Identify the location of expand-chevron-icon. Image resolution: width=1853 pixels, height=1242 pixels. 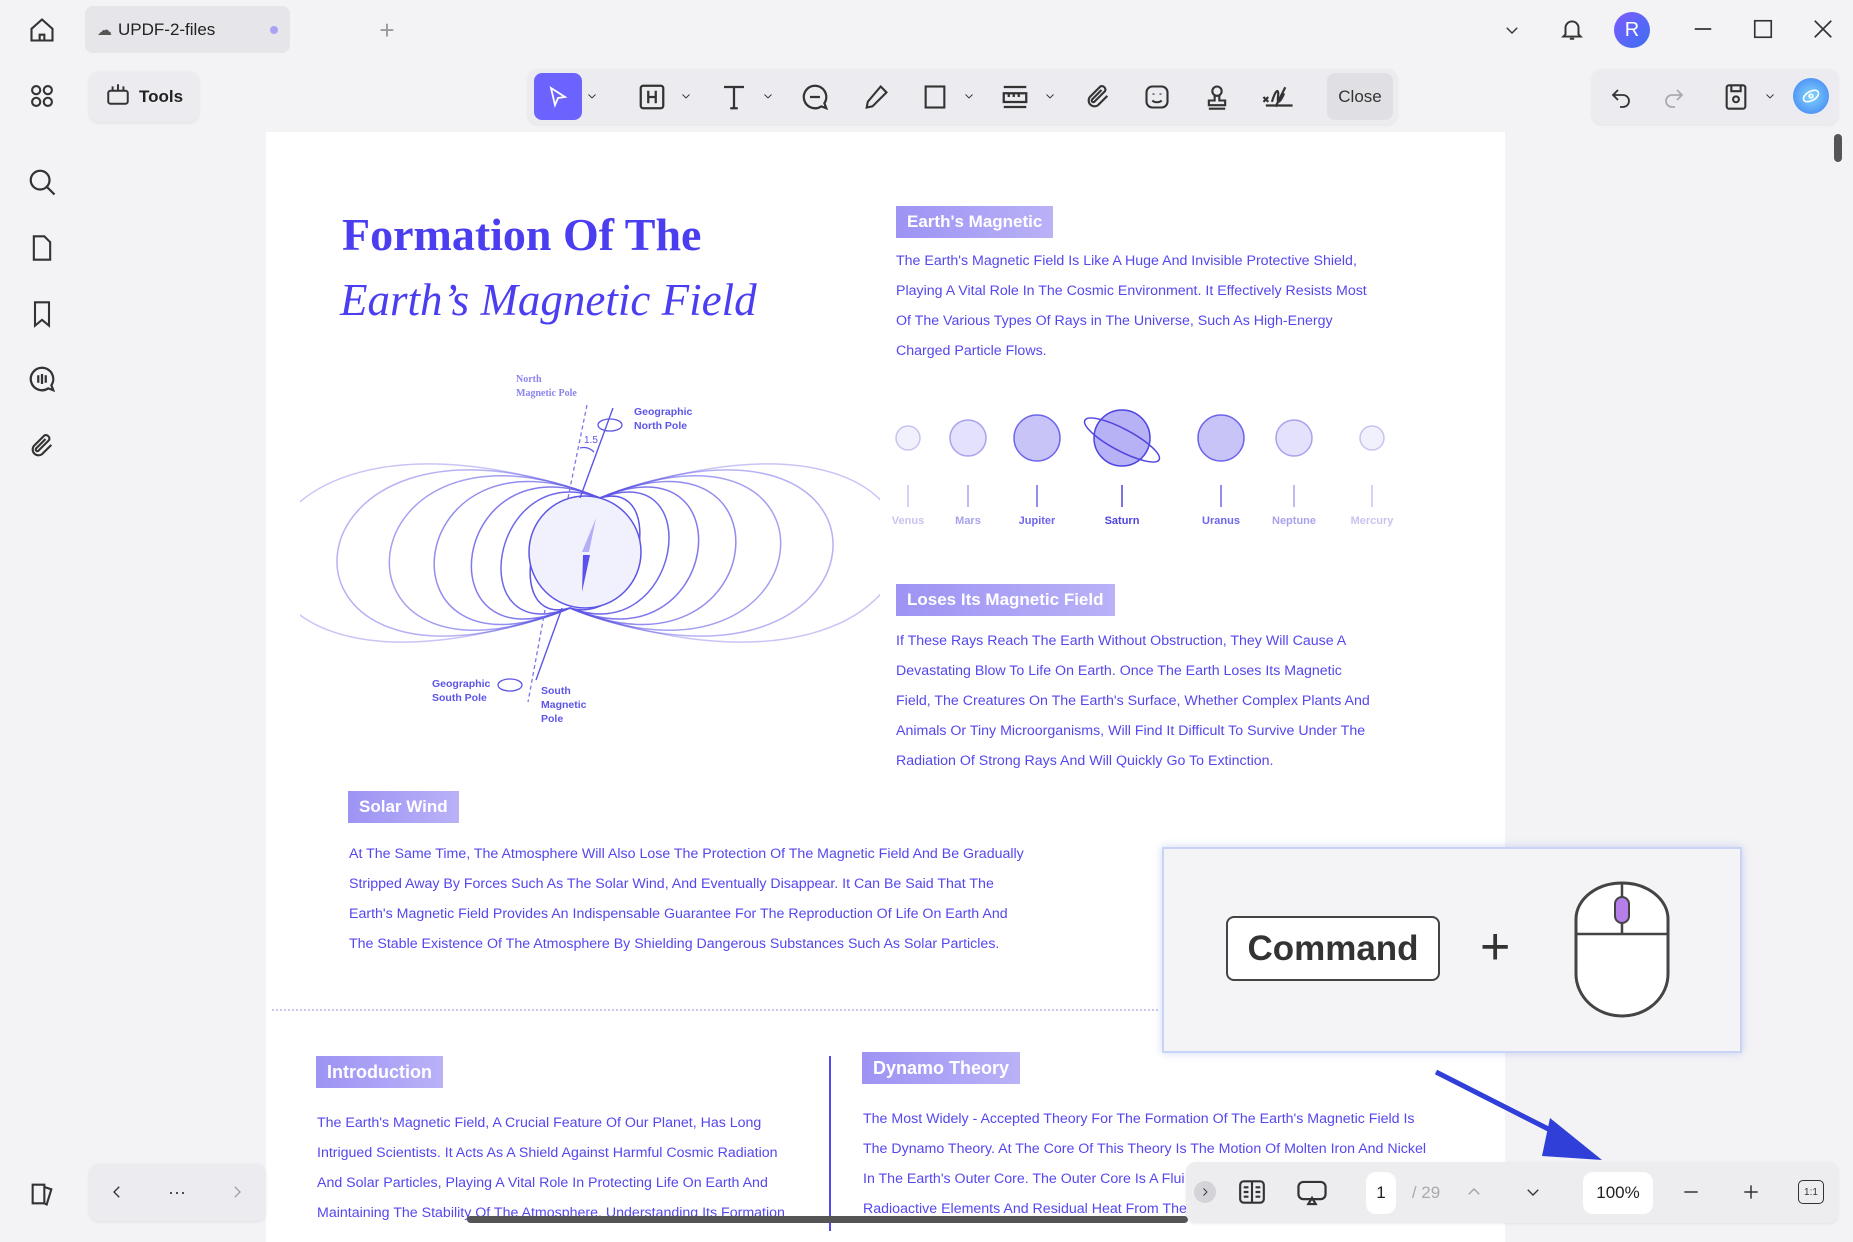
(1205, 1192).